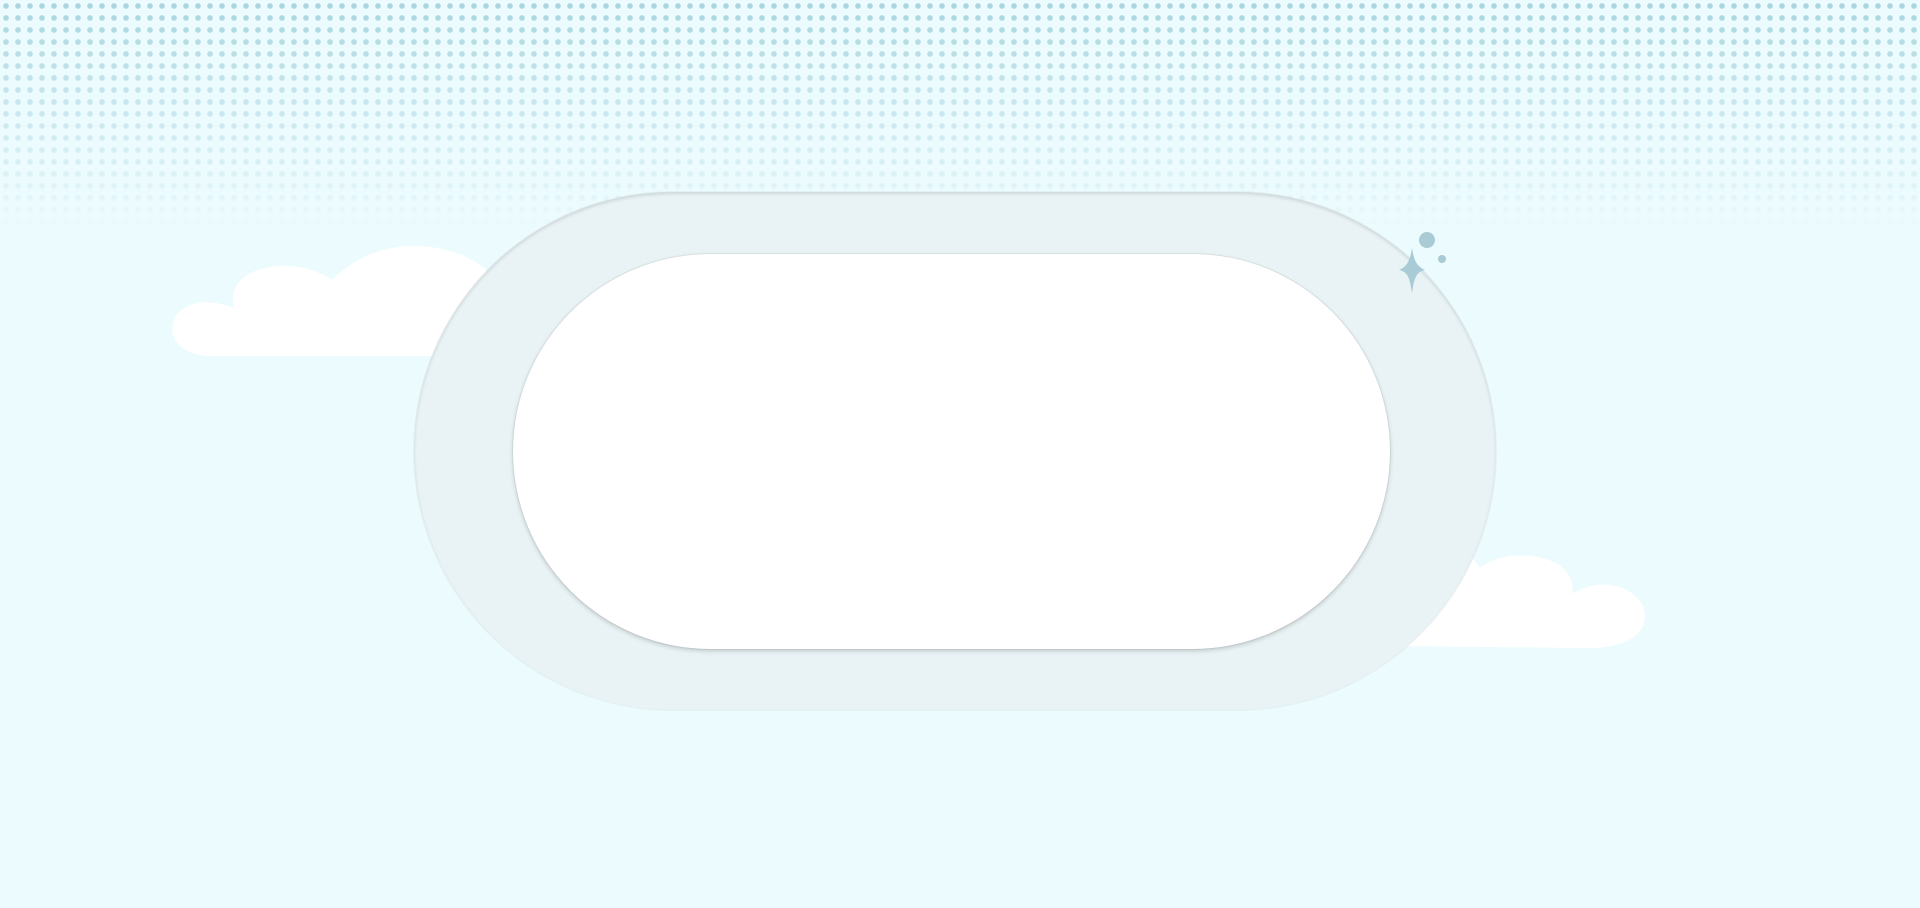 The width and height of the screenshot is (1920, 908). What do you see at coordinates (1422, 263) in the screenshot?
I see `sparkle-icon` at bounding box center [1422, 263].